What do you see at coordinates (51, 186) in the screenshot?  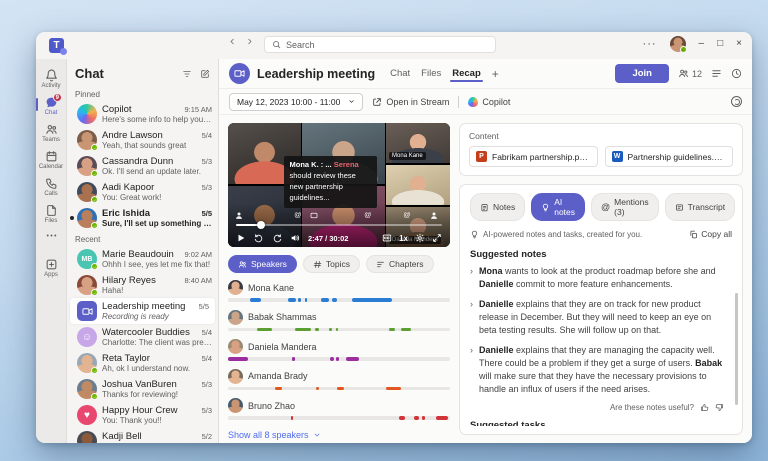 I see `rail-item-calls: Calls` at bounding box center [51, 186].